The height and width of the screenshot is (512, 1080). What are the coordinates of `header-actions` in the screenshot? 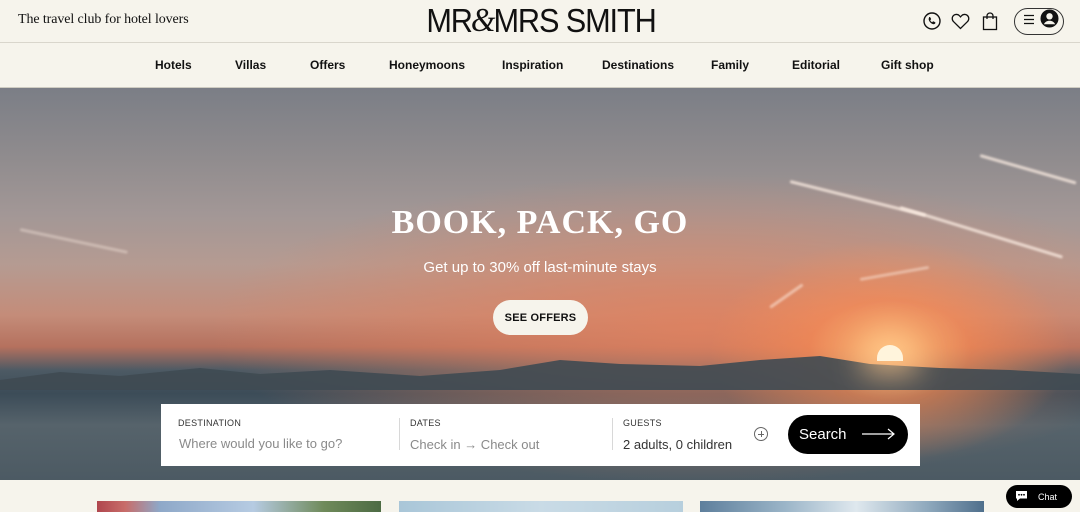 It's located at (992, 21).